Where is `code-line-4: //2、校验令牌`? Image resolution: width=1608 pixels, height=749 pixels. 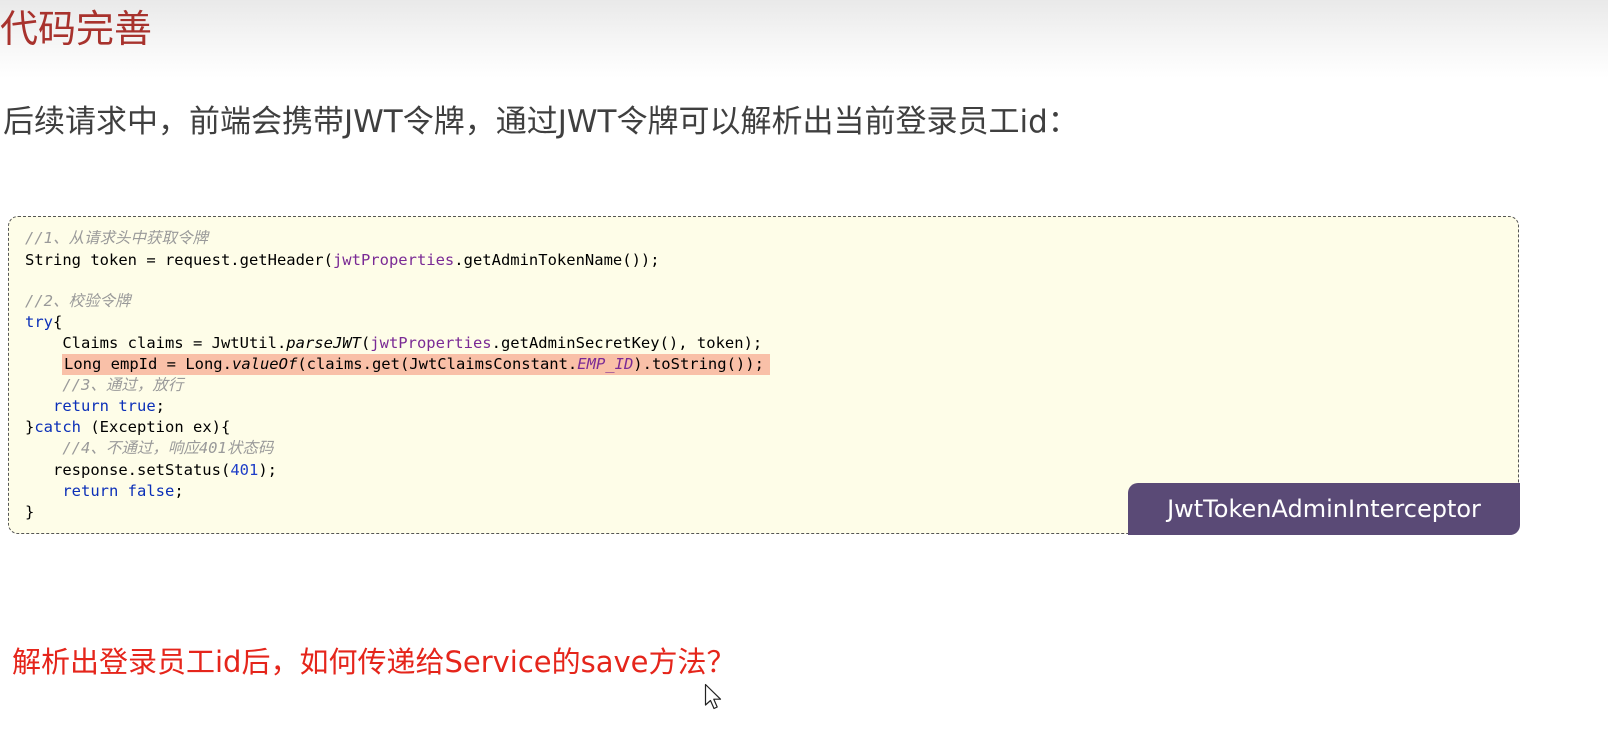
code-line-4: //2、校验令牌 is located at coordinates (78, 301).